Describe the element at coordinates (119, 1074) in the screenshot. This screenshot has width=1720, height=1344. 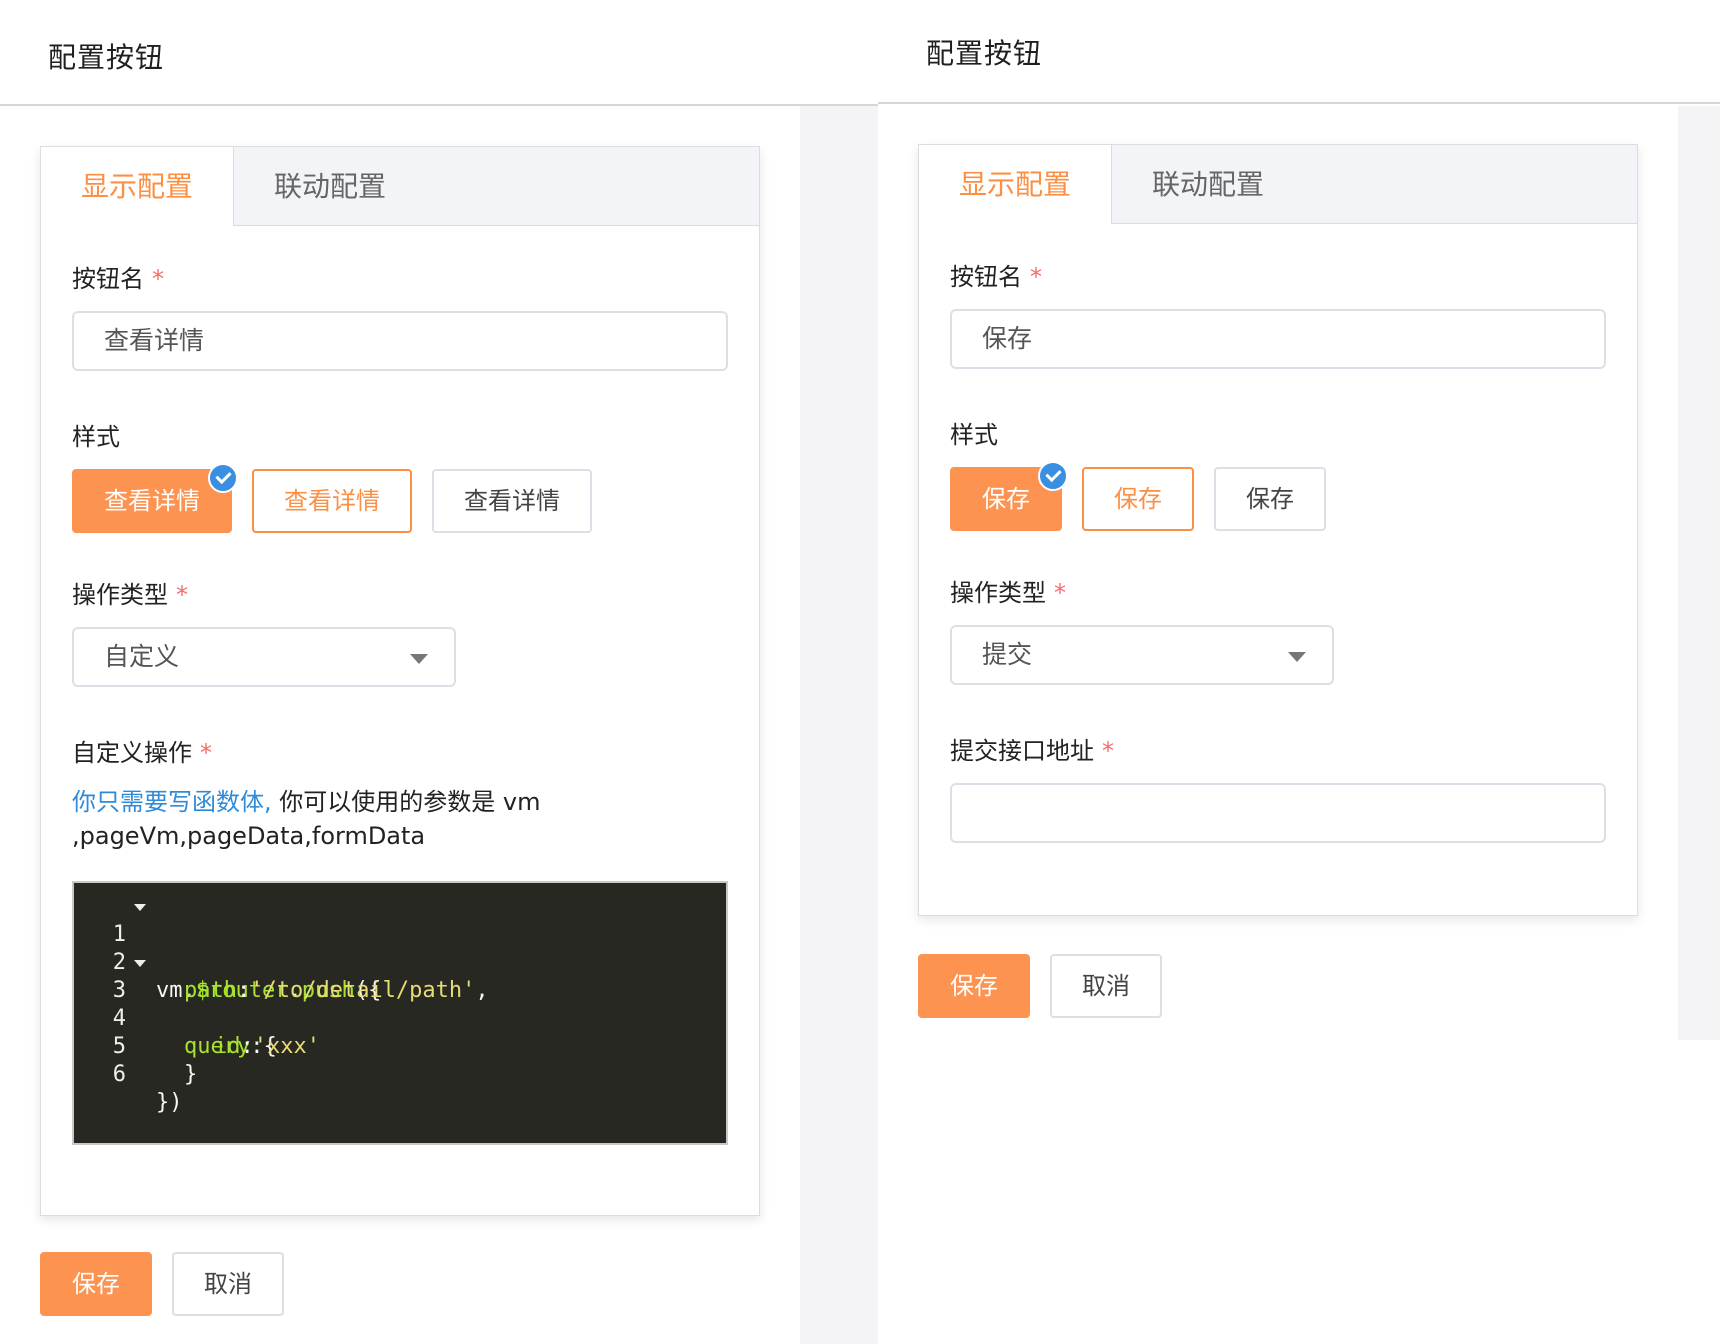
I see `line-number: 6` at that location.